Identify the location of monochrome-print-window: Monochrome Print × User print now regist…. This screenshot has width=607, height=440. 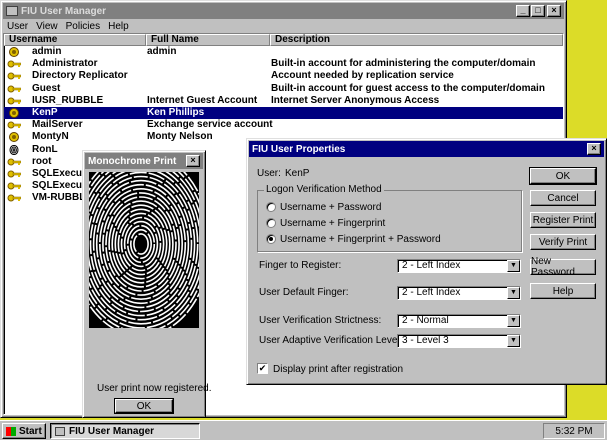
(147, 284).